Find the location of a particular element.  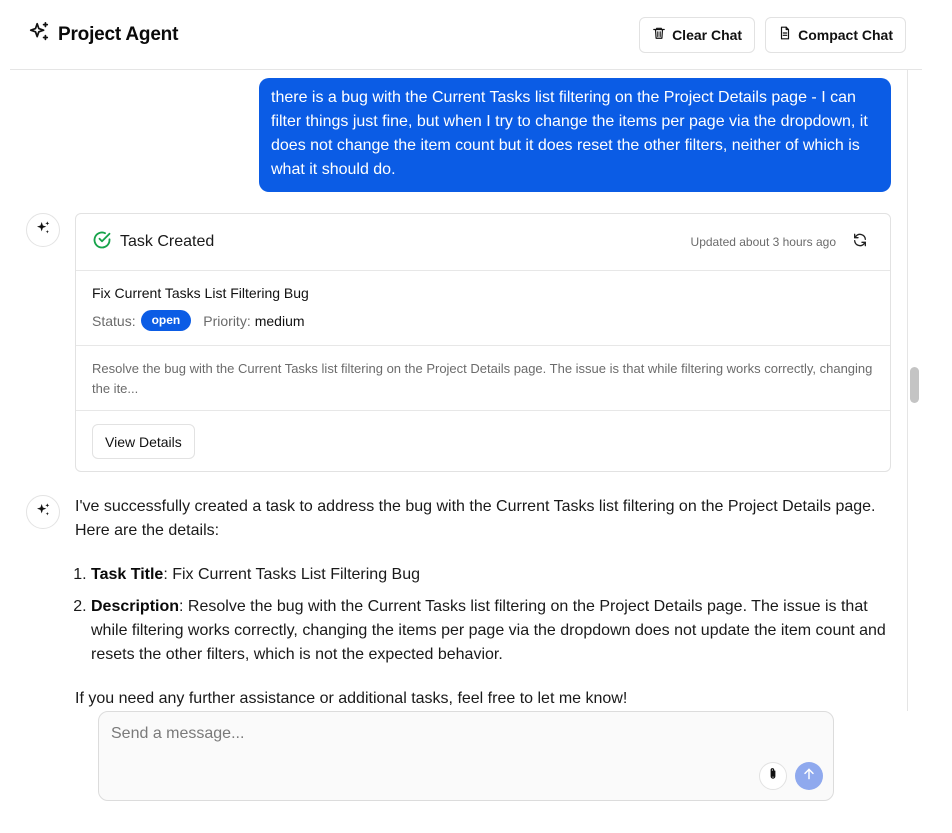

file-text-icon is located at coordinates (785, 34).